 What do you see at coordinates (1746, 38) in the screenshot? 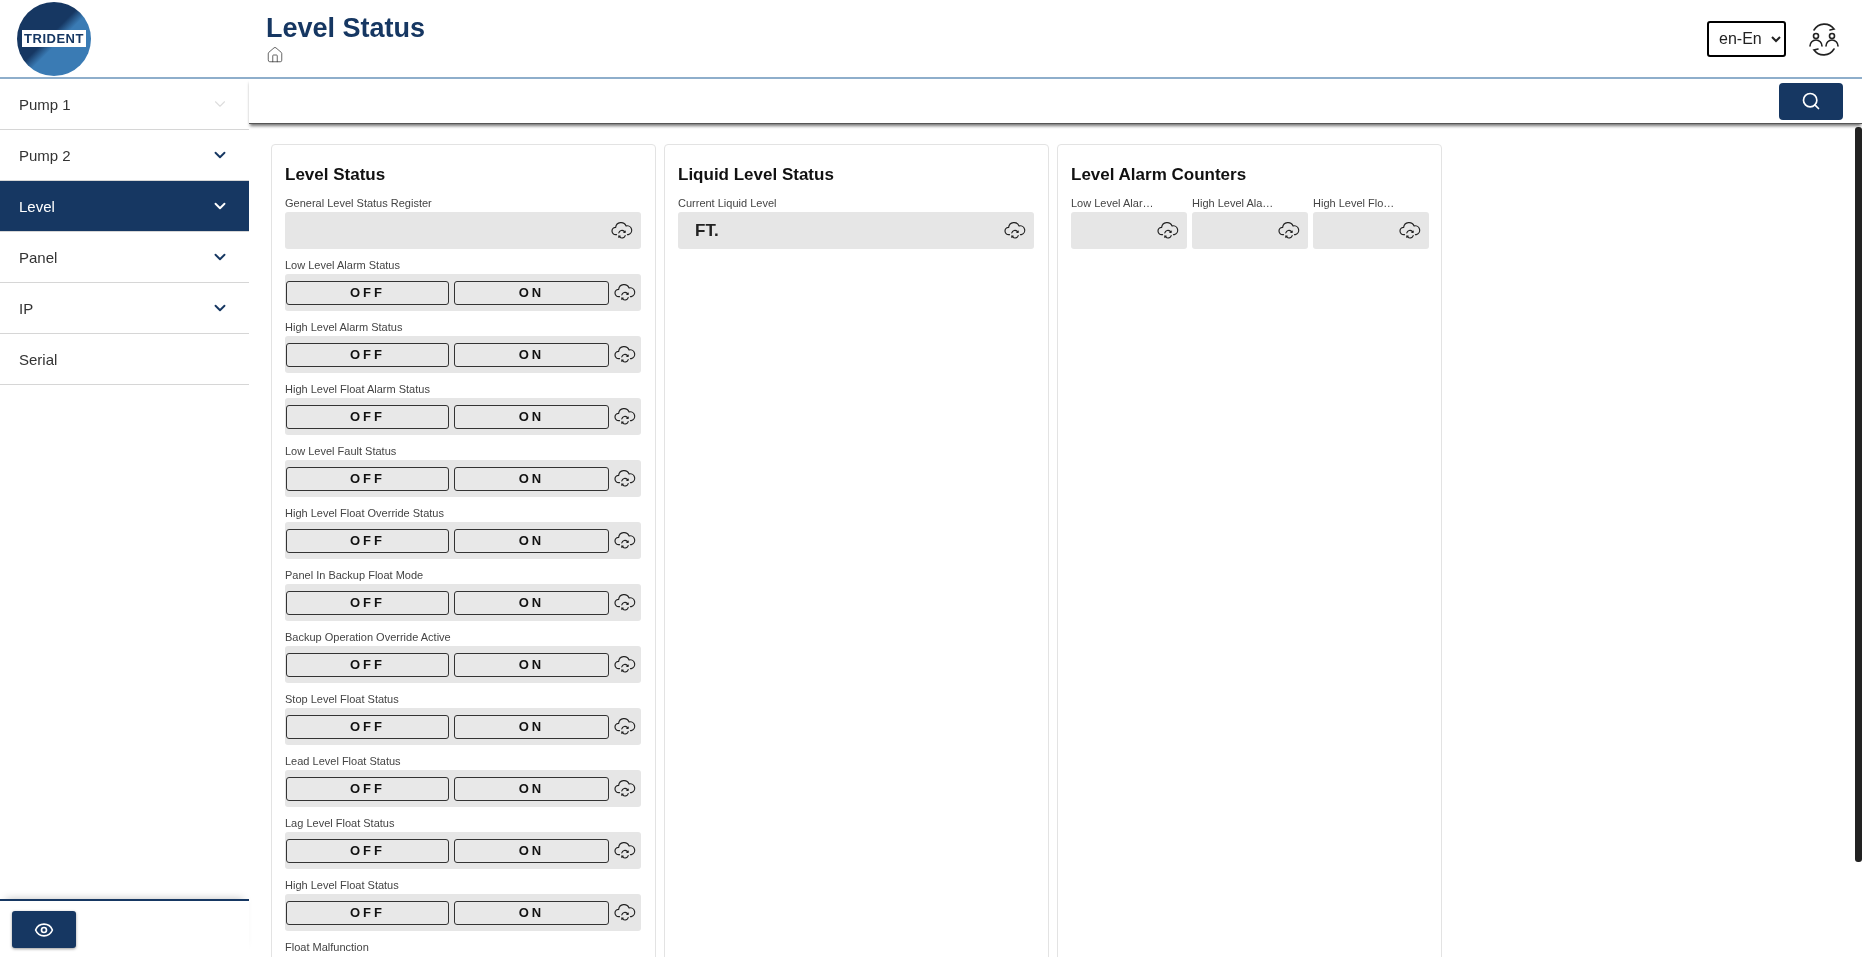
I see `language-select: en-En` at bounding box center [1746, 38].